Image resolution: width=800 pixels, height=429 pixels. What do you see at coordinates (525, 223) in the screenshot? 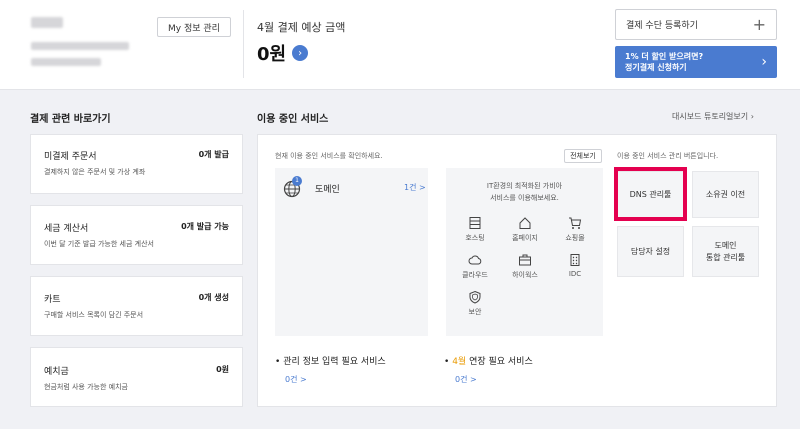
I see `house-icon` at bounding box center [525, 223].